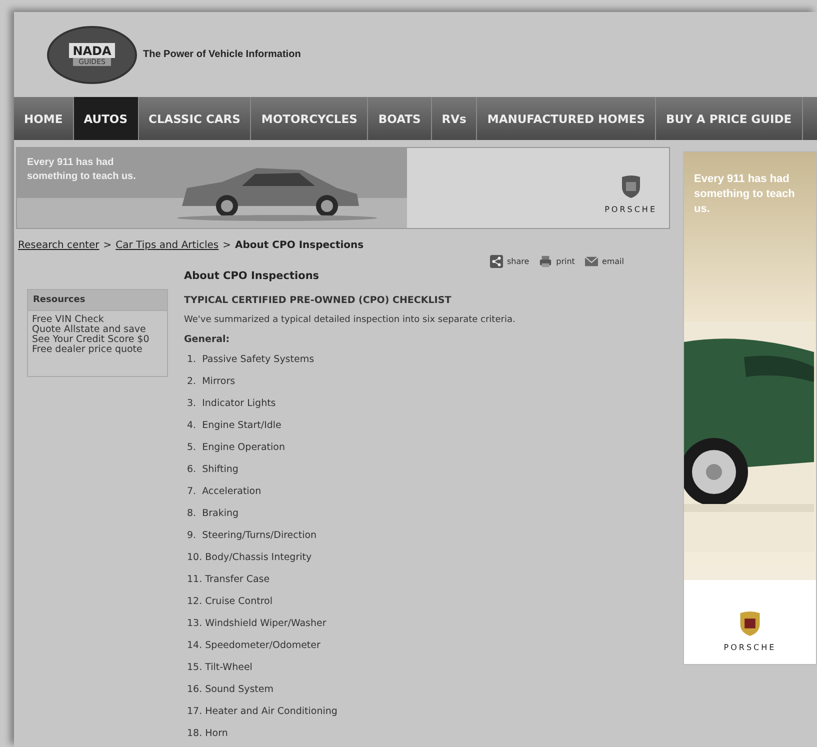 The height and width of the screenshot is (747, 817). I want to click on article-title: About CPO Inspections, so click(252, 276).